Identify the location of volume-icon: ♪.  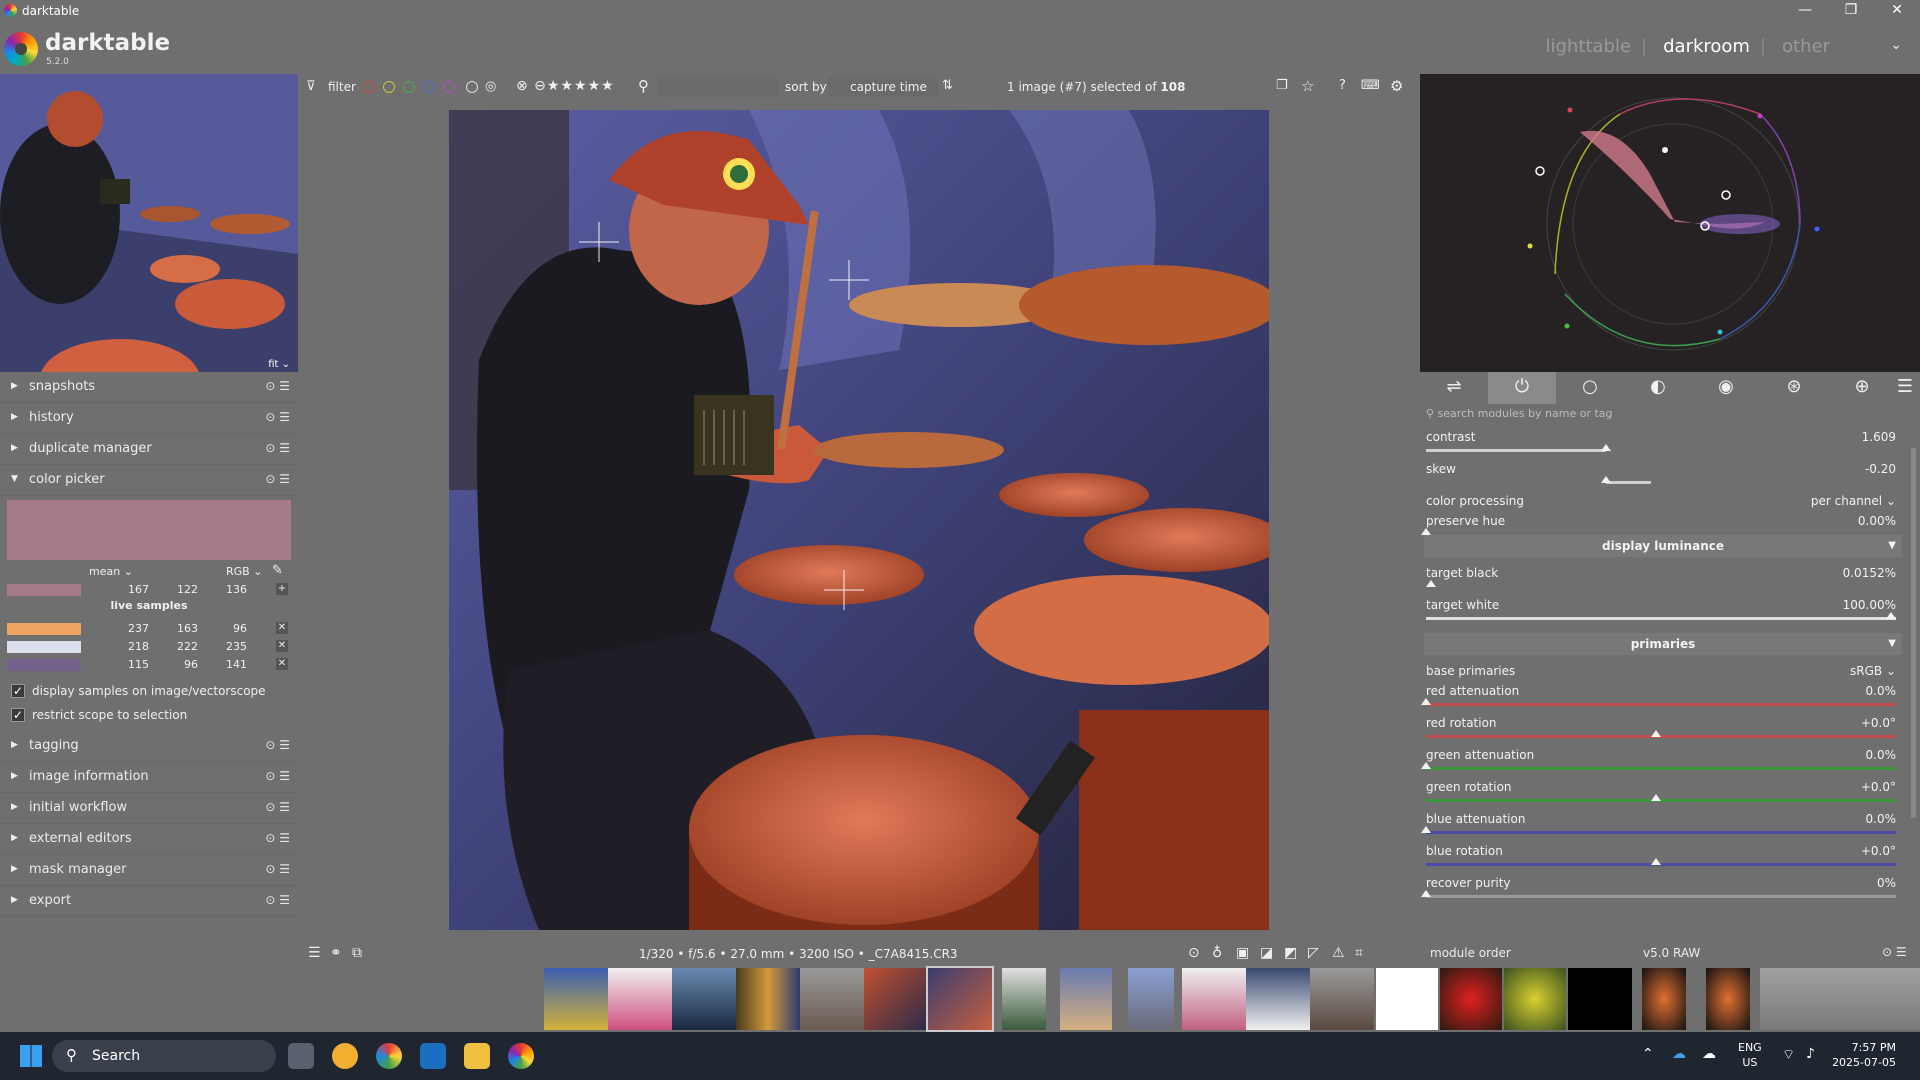
(1810, 1054).